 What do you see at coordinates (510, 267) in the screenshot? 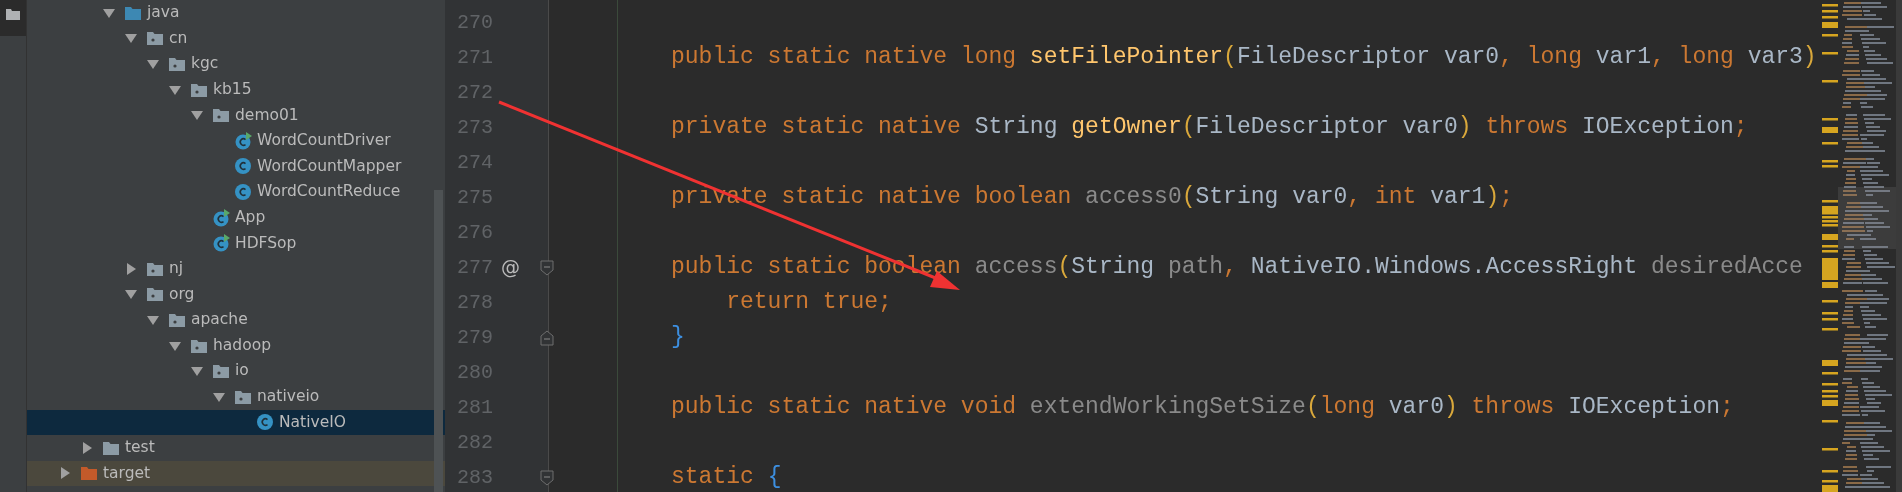
I see `gutter-mark: @` at bounding box center [510, 267].